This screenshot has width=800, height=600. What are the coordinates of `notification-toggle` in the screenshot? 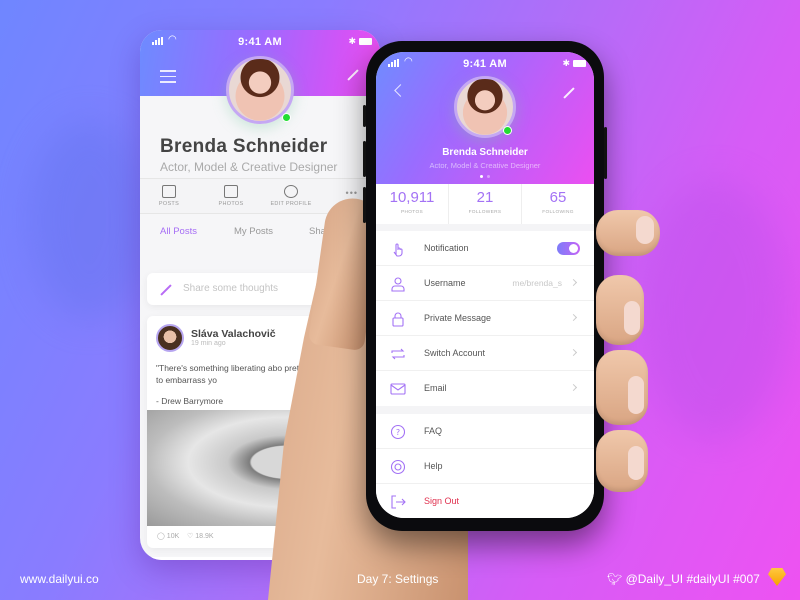 It's located at (568, 248).